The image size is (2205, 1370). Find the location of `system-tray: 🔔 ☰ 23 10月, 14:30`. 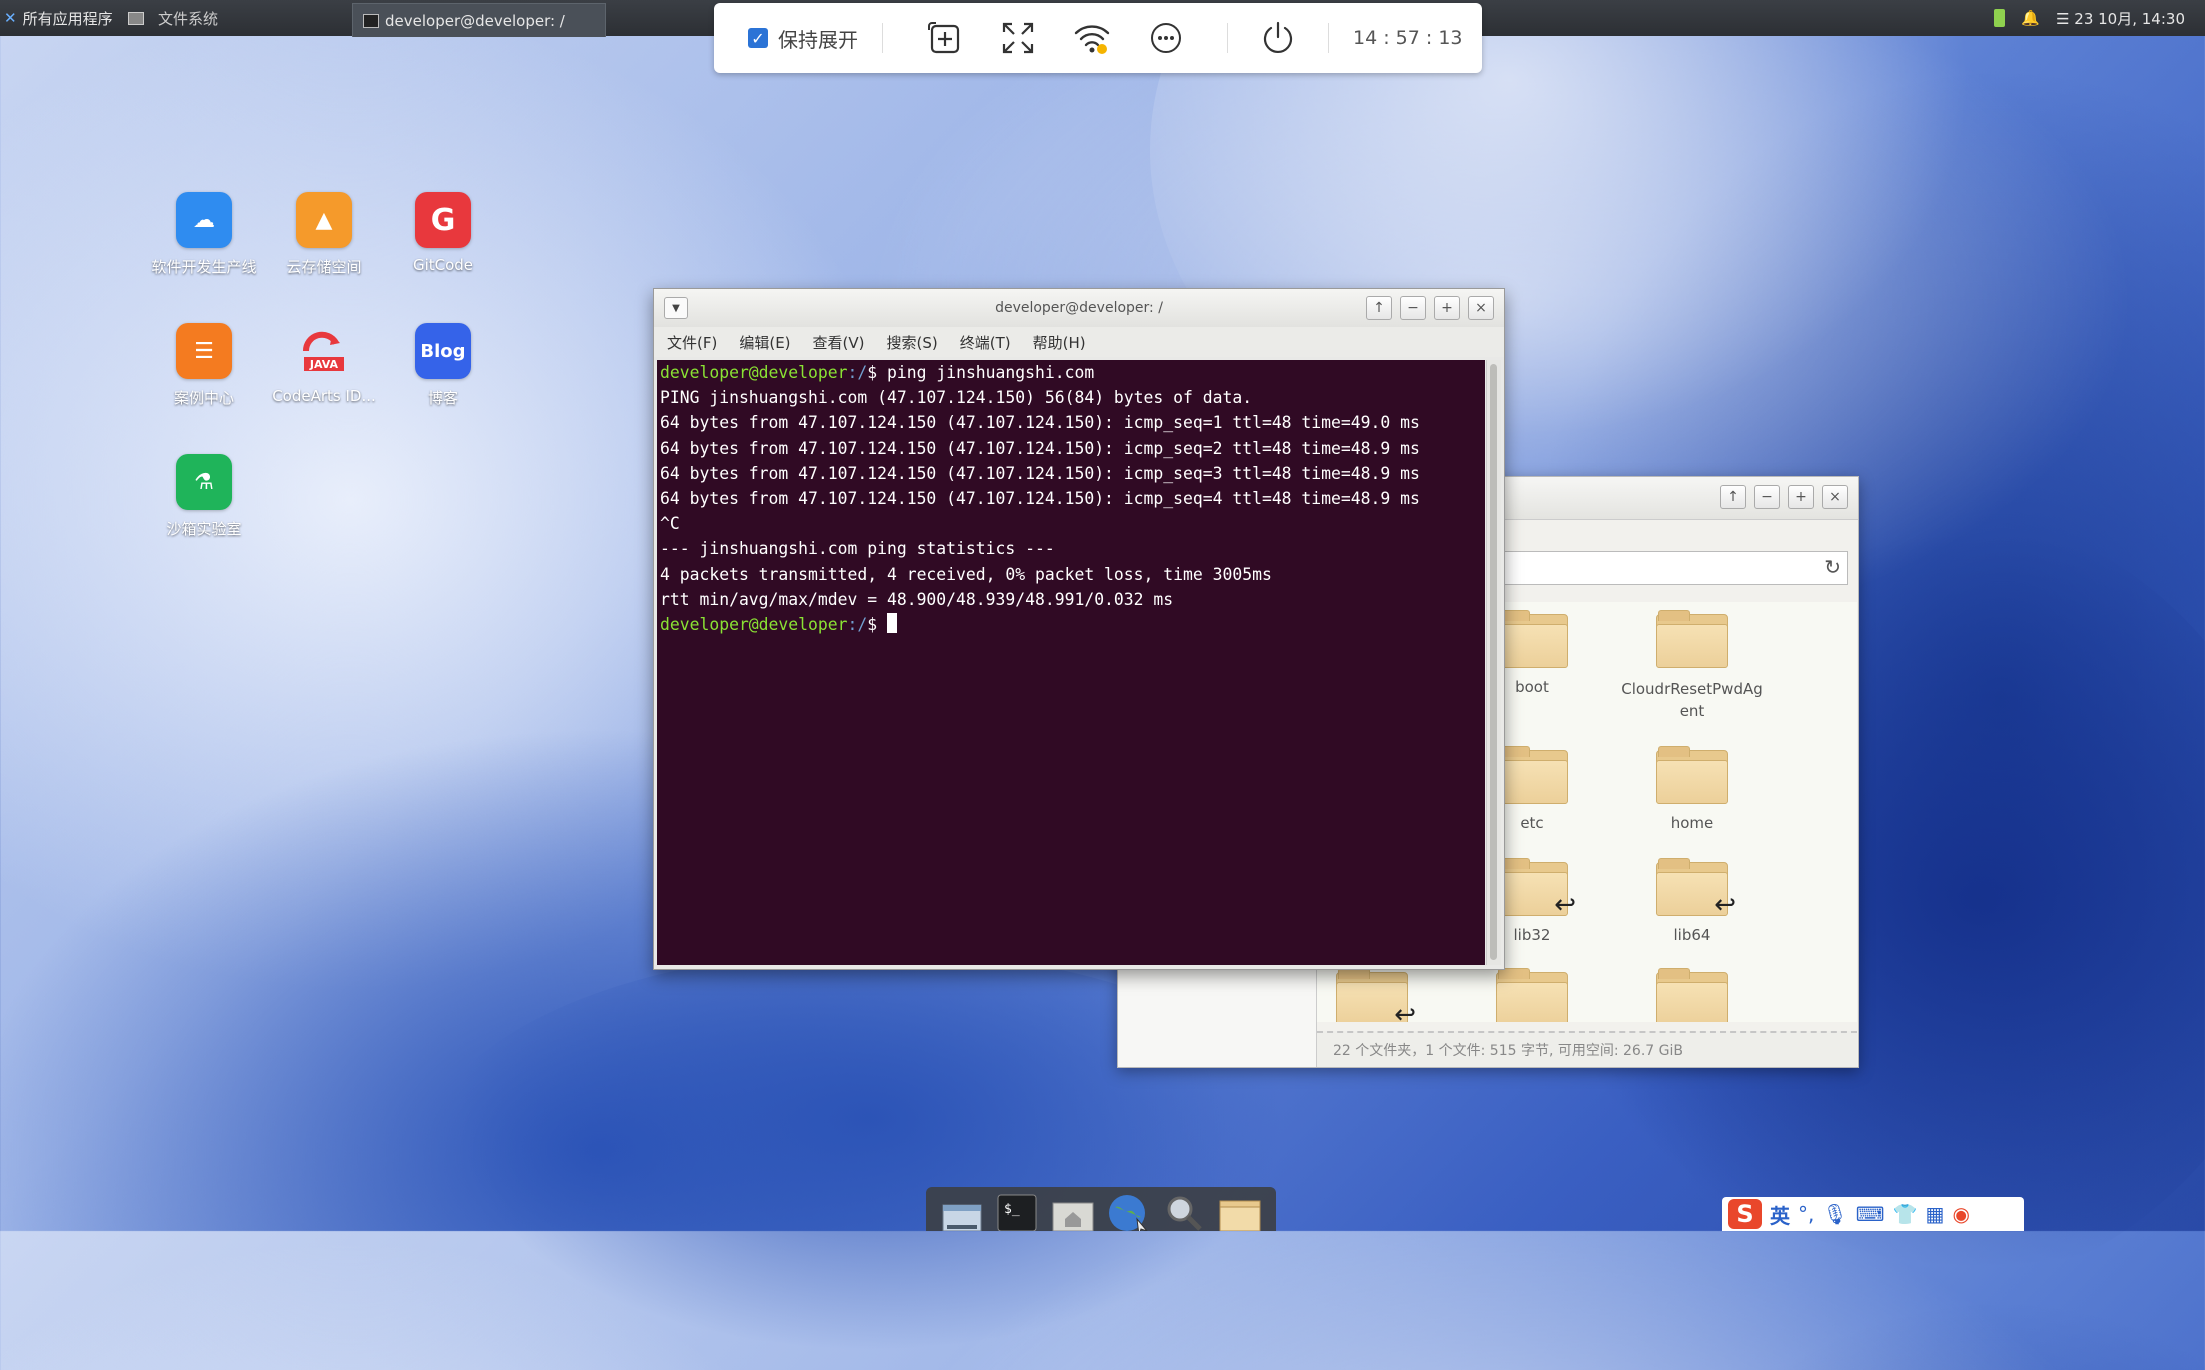

system-tray: 🔔 ☰ 23 10月, 14:30 is located at coordinates (2089, 18).